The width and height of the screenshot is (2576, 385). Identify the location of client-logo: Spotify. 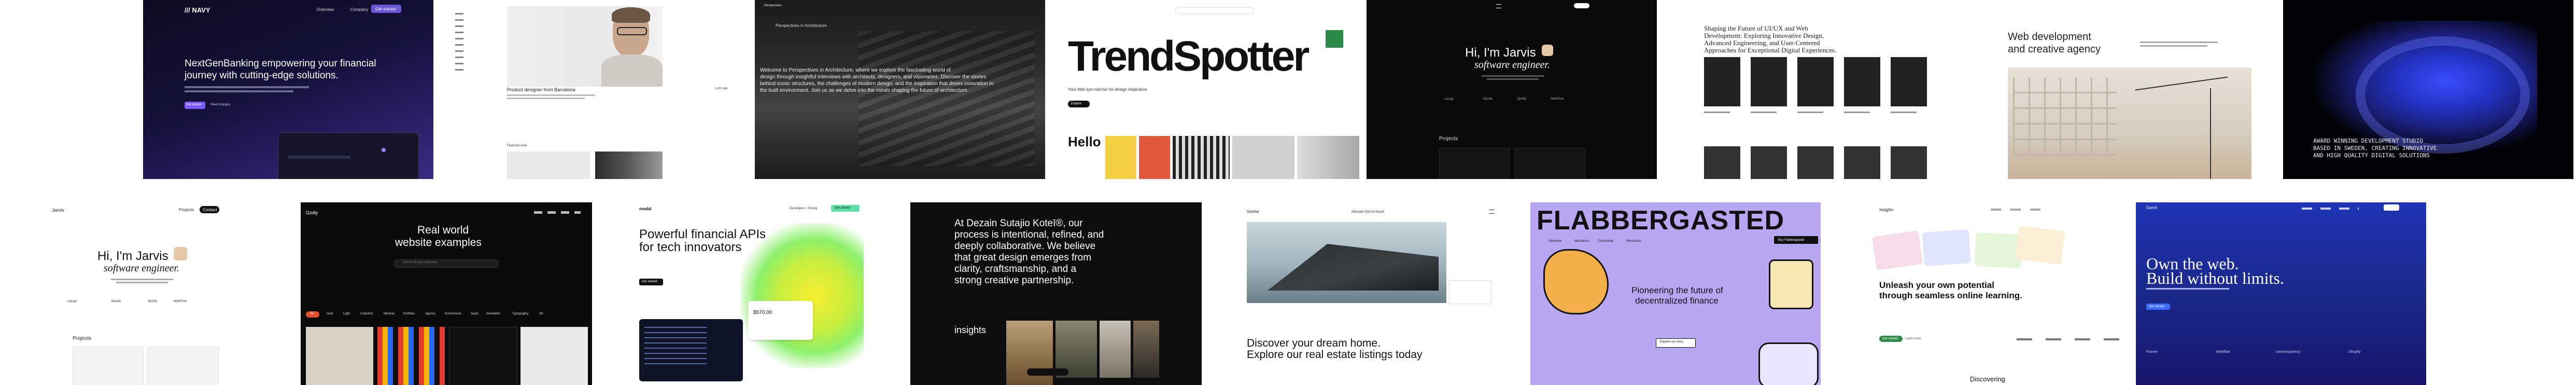
(153, 301).